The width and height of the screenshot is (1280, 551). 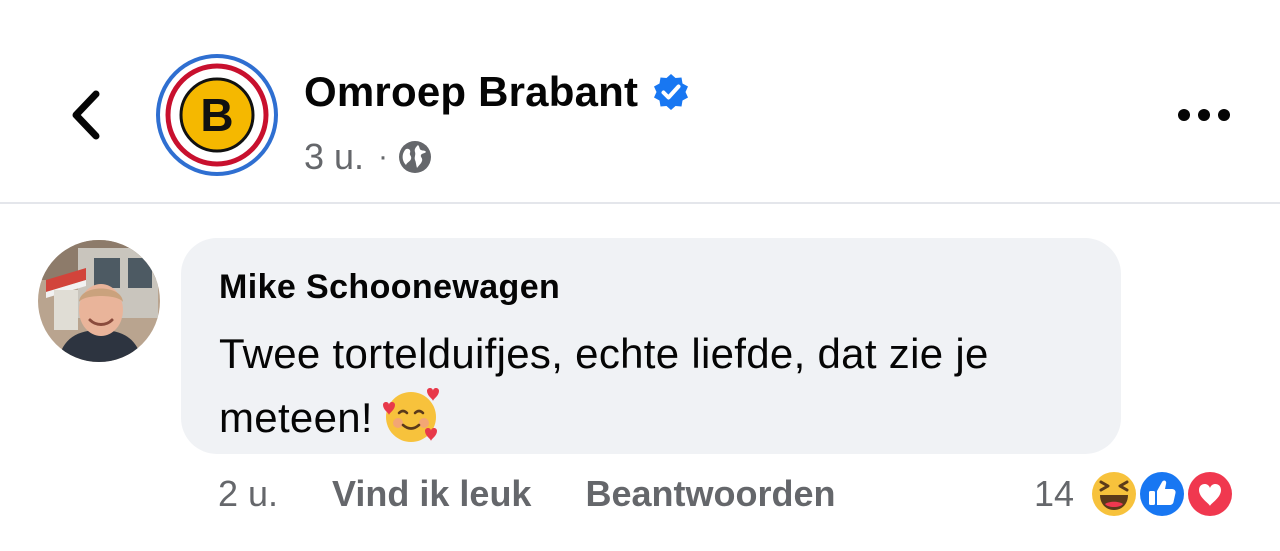 I want to click on back-button, so click(x=86, y=115).